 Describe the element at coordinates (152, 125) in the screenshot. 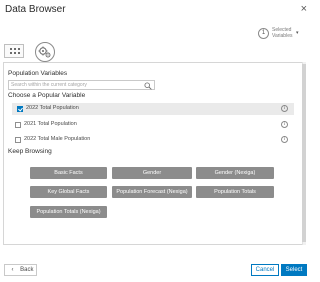

I see `variable-row-2021-total-population: 2021 Total Population i` at that location.